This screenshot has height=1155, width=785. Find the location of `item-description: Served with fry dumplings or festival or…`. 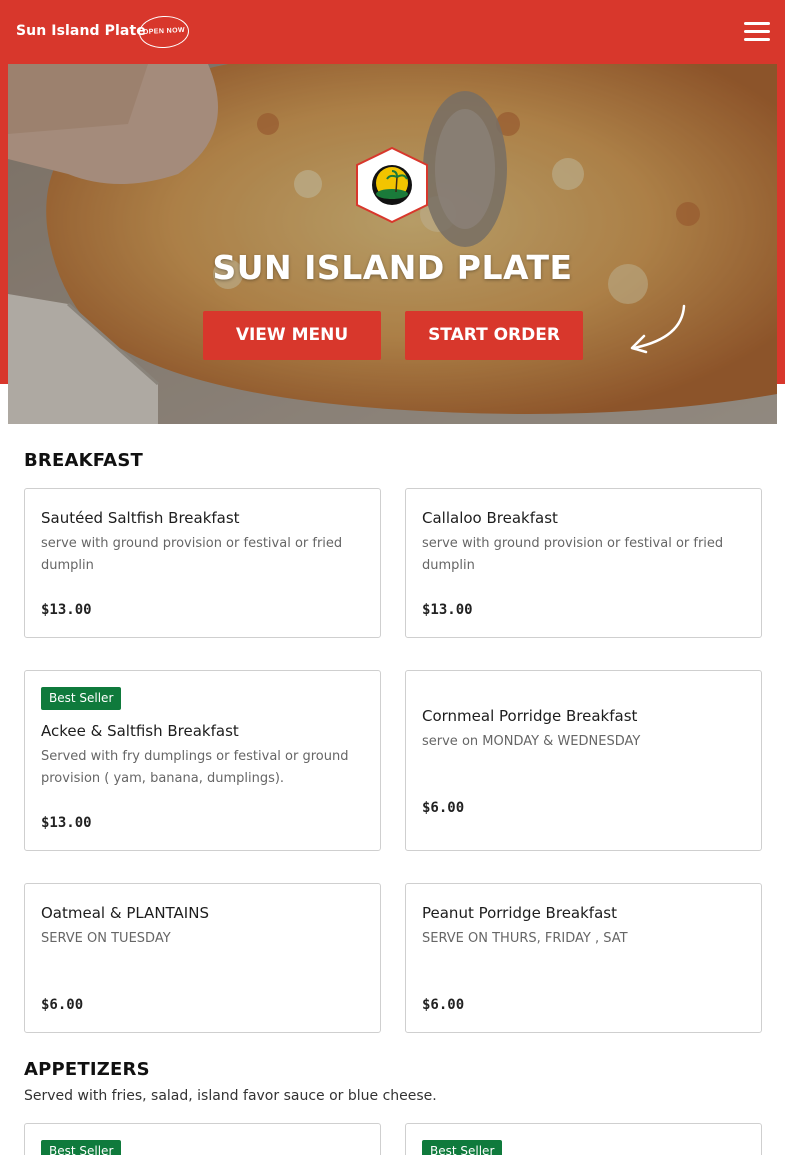

item-description: Served with fry dumplings or festival or… is located at coordinates (195, 767).